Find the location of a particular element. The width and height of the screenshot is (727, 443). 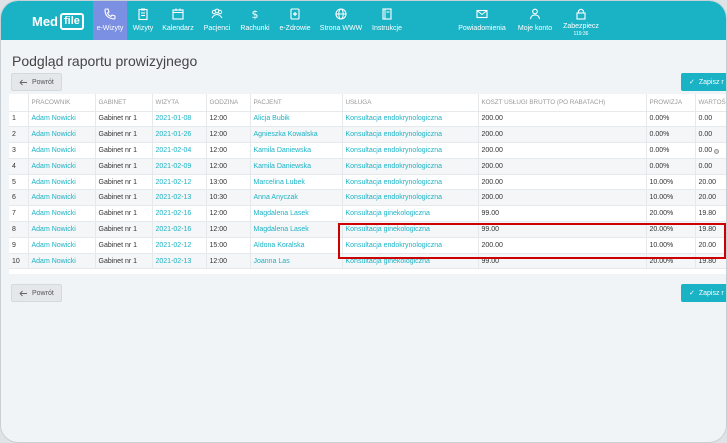

clipboard-icon is located at coordinates (143, 14).